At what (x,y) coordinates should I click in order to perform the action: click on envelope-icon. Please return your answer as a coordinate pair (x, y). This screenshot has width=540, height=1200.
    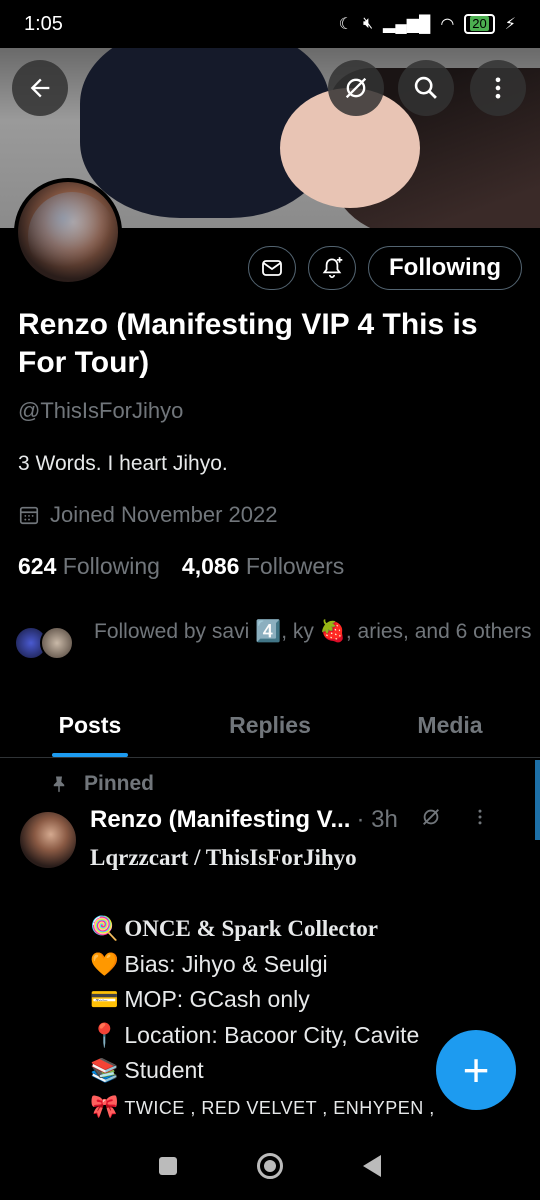
    Looking at the image, I should click on (272, 268).